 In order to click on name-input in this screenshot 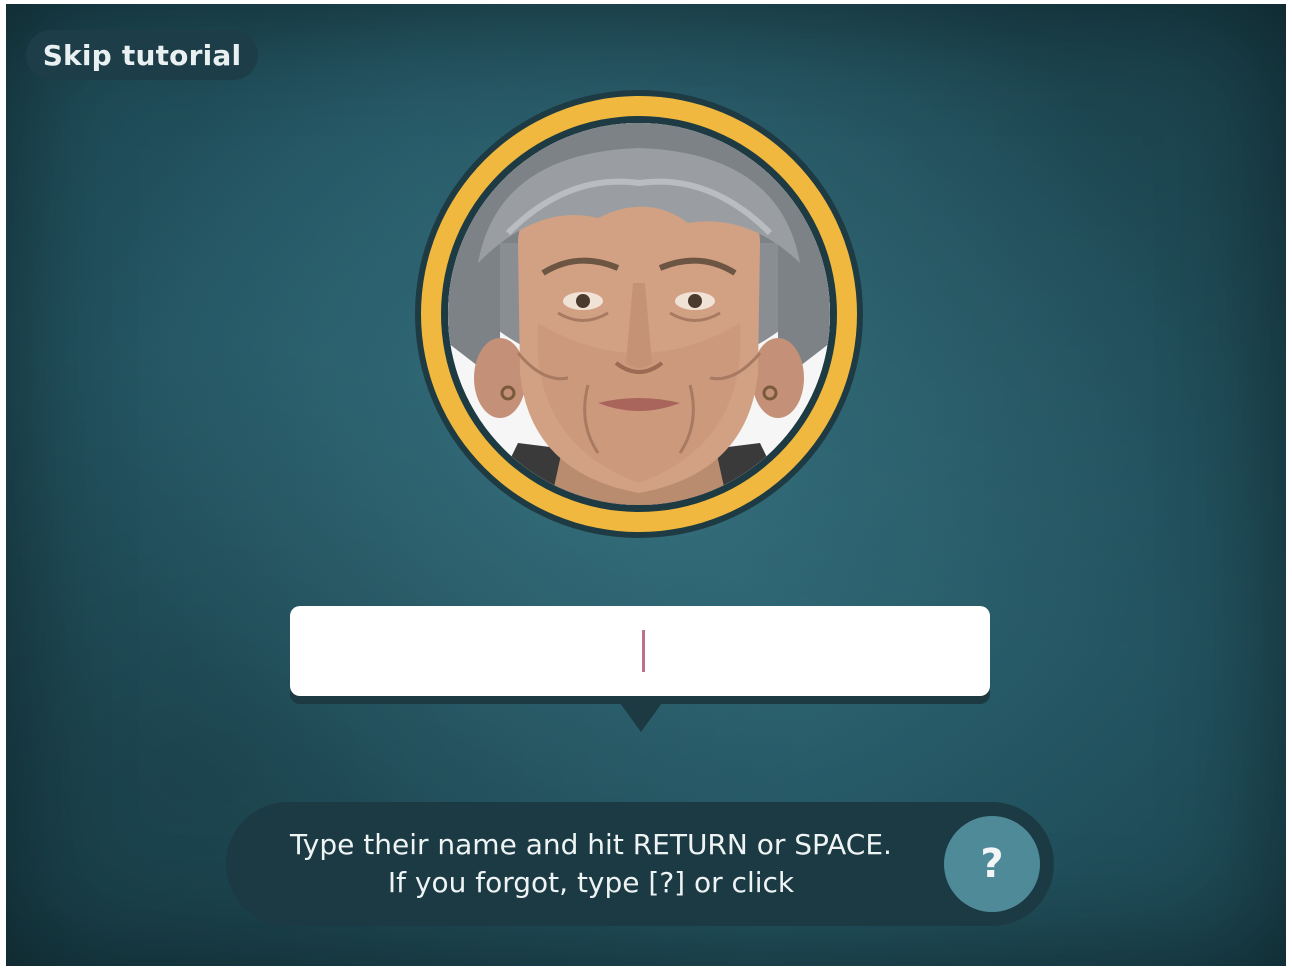, I will do `click(640, 651)`.